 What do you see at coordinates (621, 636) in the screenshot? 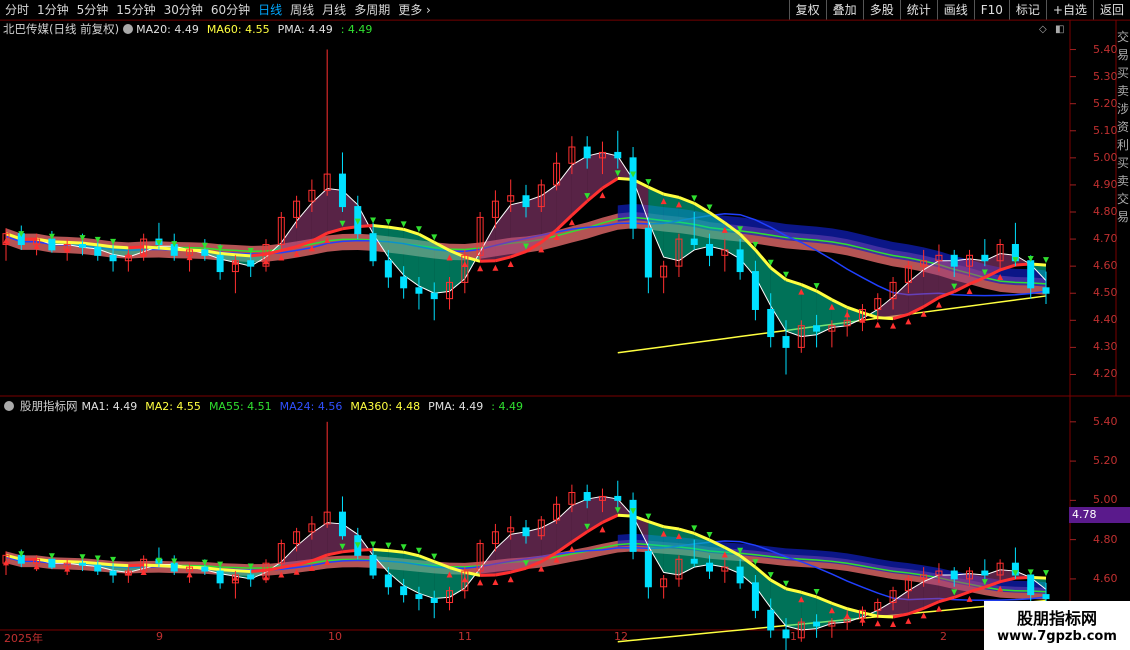
I see `date-tick: 12` at bounding box center [621, 636].